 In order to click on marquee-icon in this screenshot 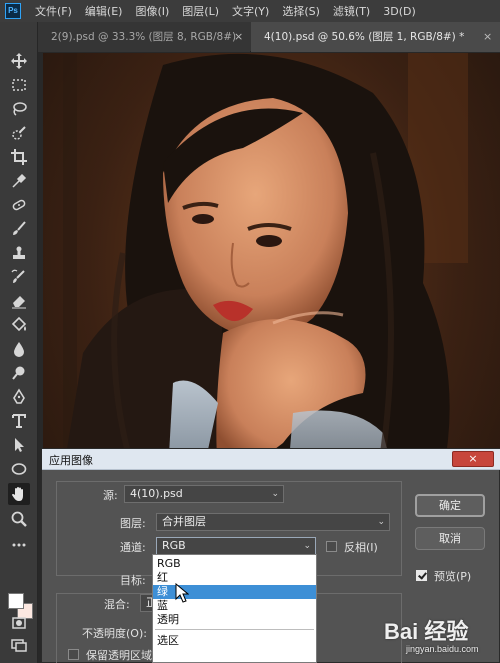, I will do `click(19, 85)`.